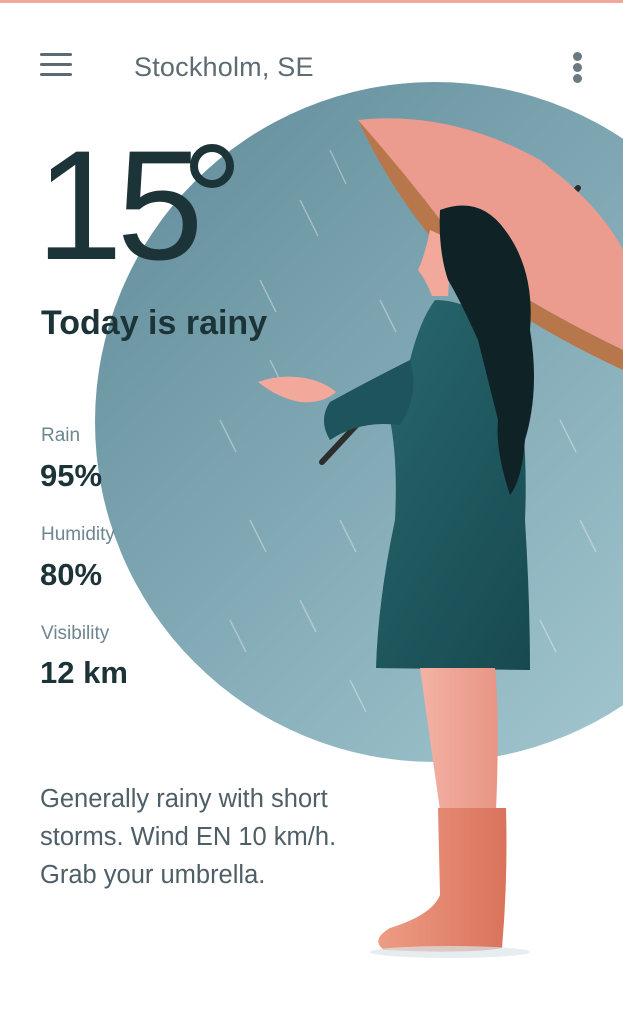 Image resolution: width=623 pixels, height=1011 pixels. Describe the element at coordinates (442, 880) in the screenshot. I see `boots` at that location.